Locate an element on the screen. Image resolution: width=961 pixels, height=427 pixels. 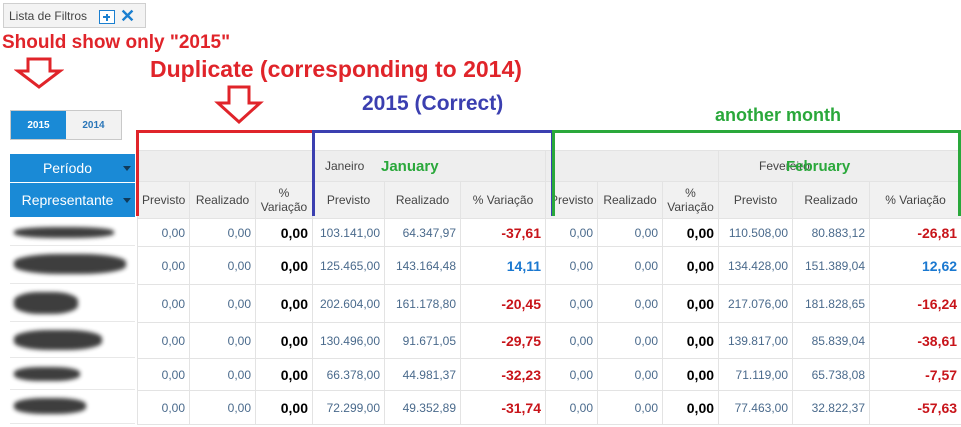
cell-fevereiro-previsto: 110.508,00 is located at coordinates (756, 232).